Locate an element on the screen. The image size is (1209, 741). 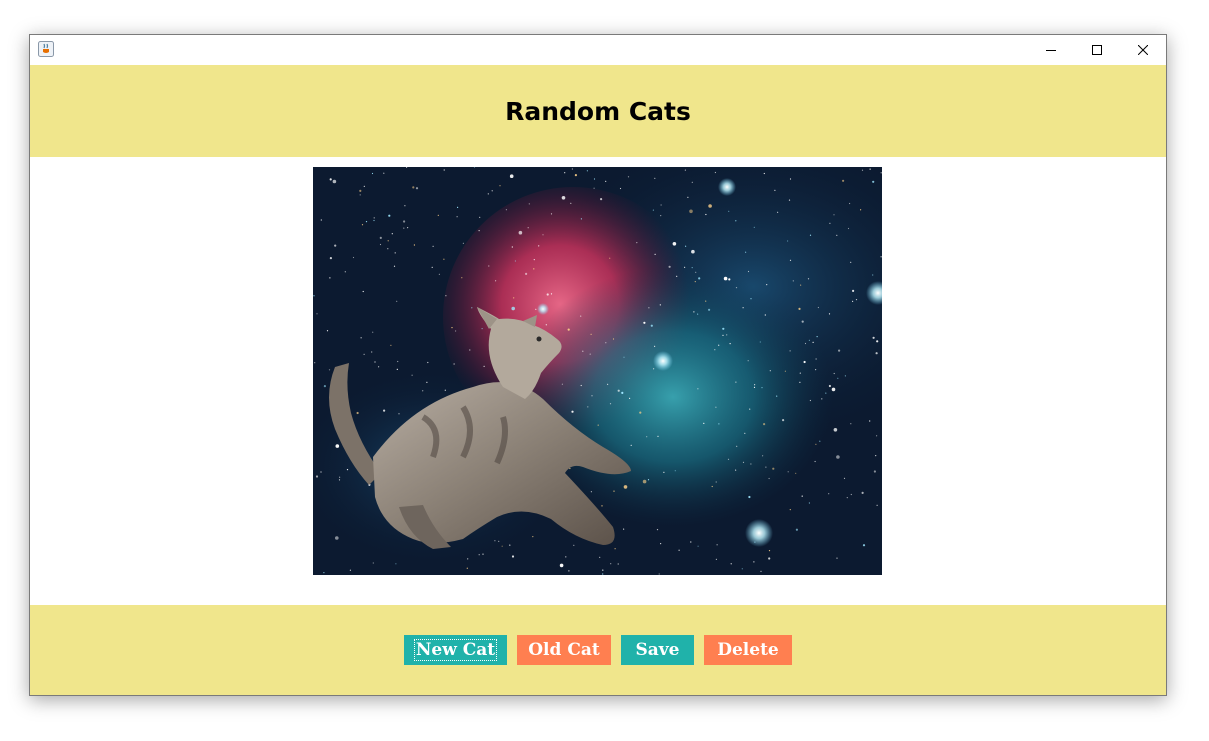
page-title: Random Cats is located at coordinates (598, 111).